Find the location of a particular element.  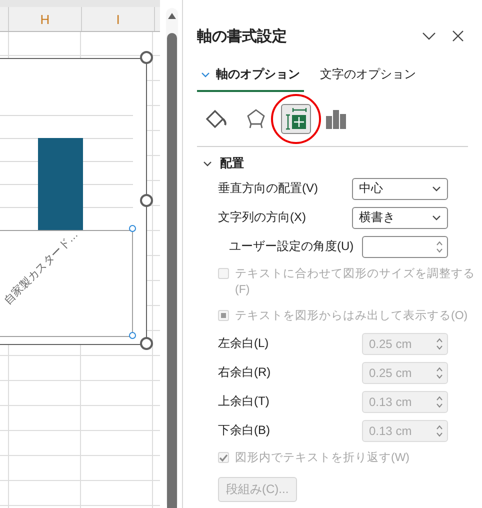

scrollbar-thumb is located at coordinates (172, 270).